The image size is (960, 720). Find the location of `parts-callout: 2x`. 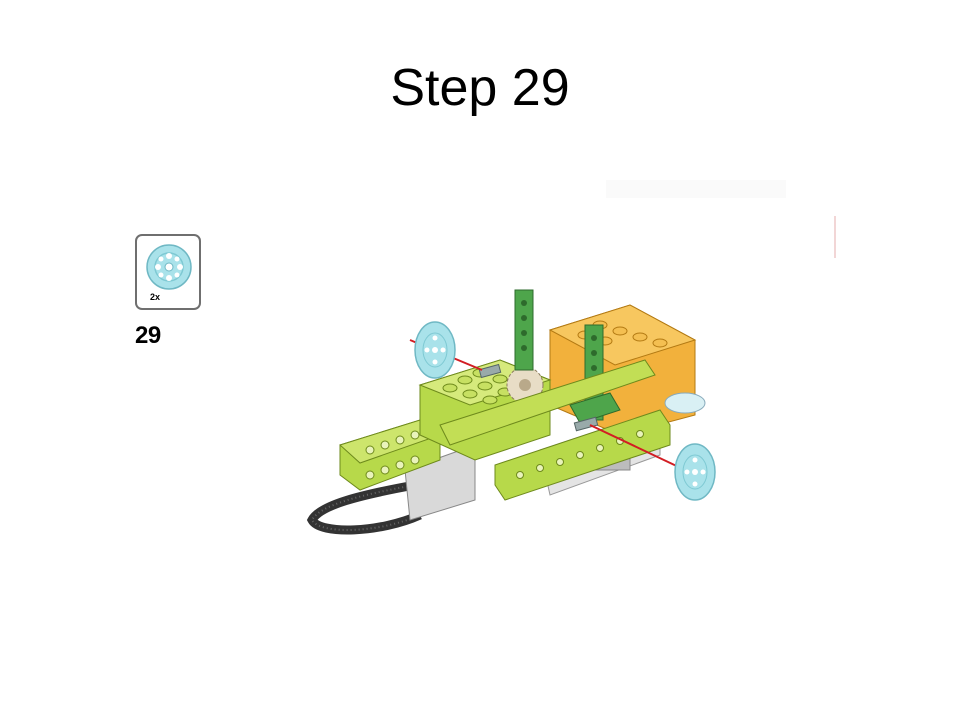

parts-callout: 2x is located at coordinates (168, 272).